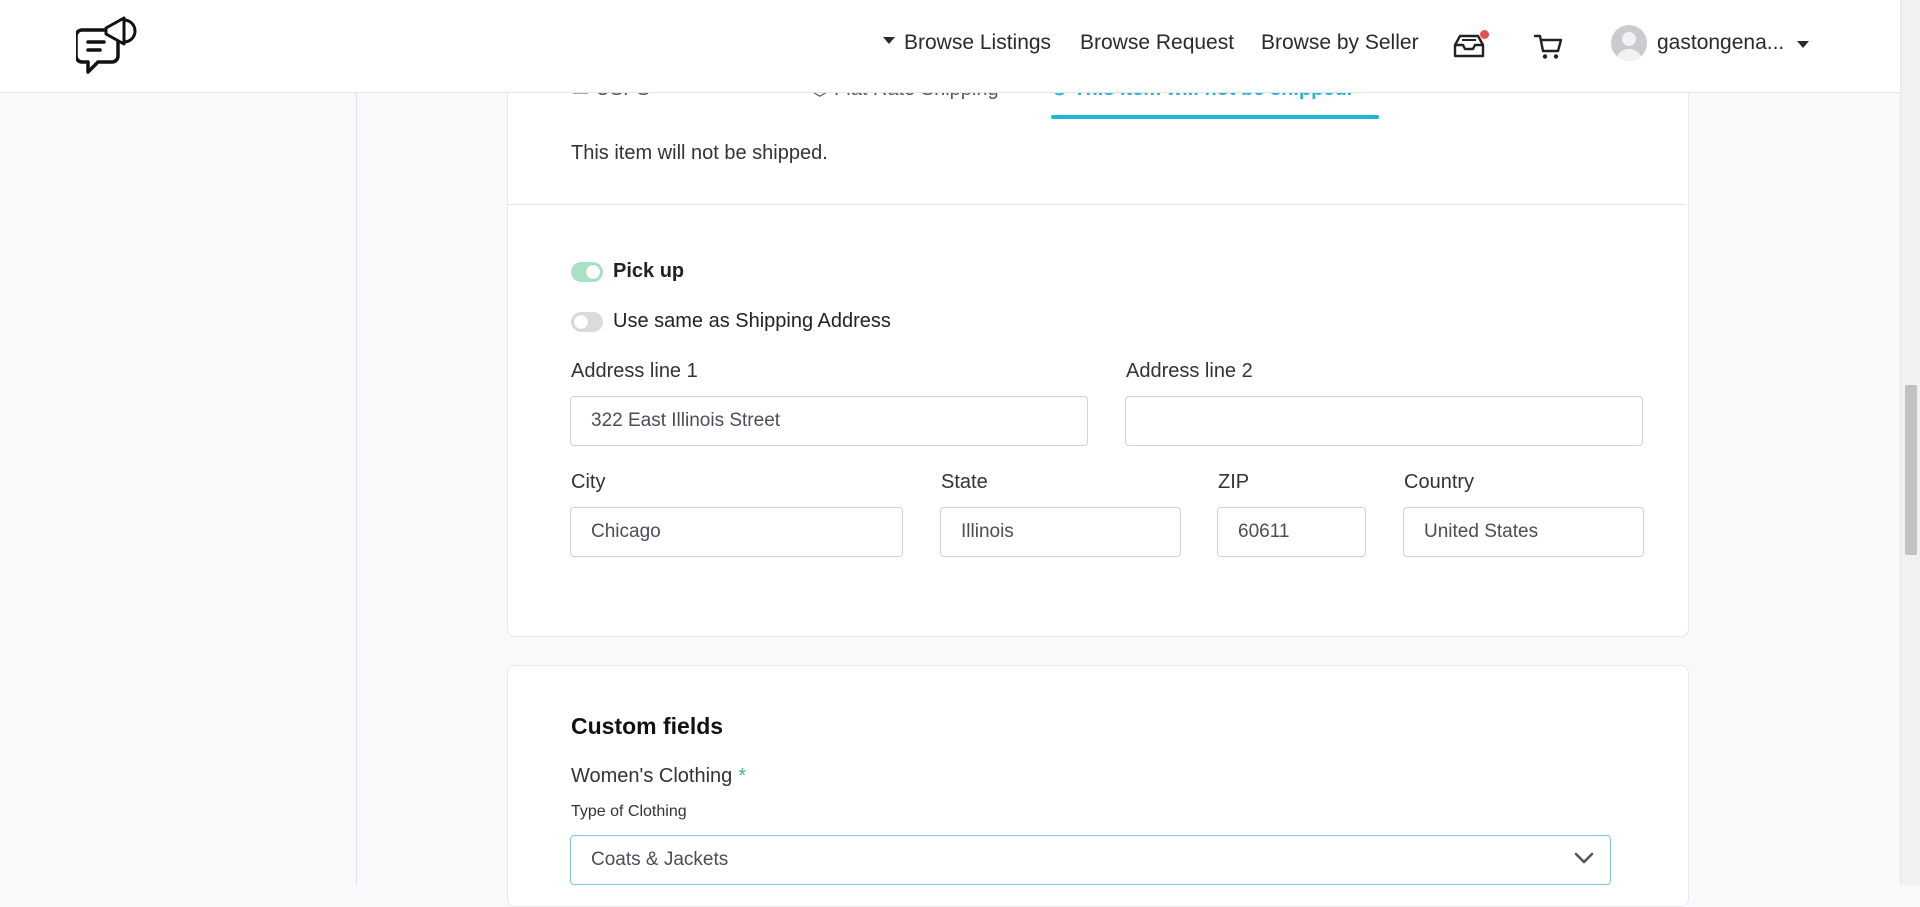 Image resolution: width=1920 pixels, height=907 pixels. I want to click on avatar-icon, so click(1629, 46).